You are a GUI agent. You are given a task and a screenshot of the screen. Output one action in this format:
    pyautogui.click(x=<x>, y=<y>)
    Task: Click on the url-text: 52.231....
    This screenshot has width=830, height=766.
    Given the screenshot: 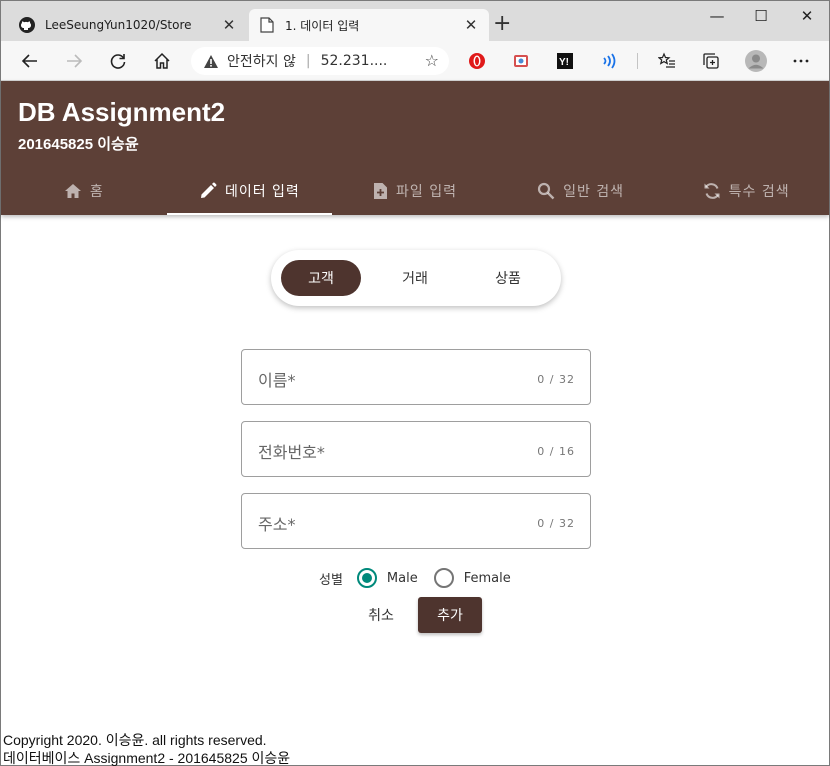 What is the action you would take?
    pyautogui.click(x=354, y=61)
    